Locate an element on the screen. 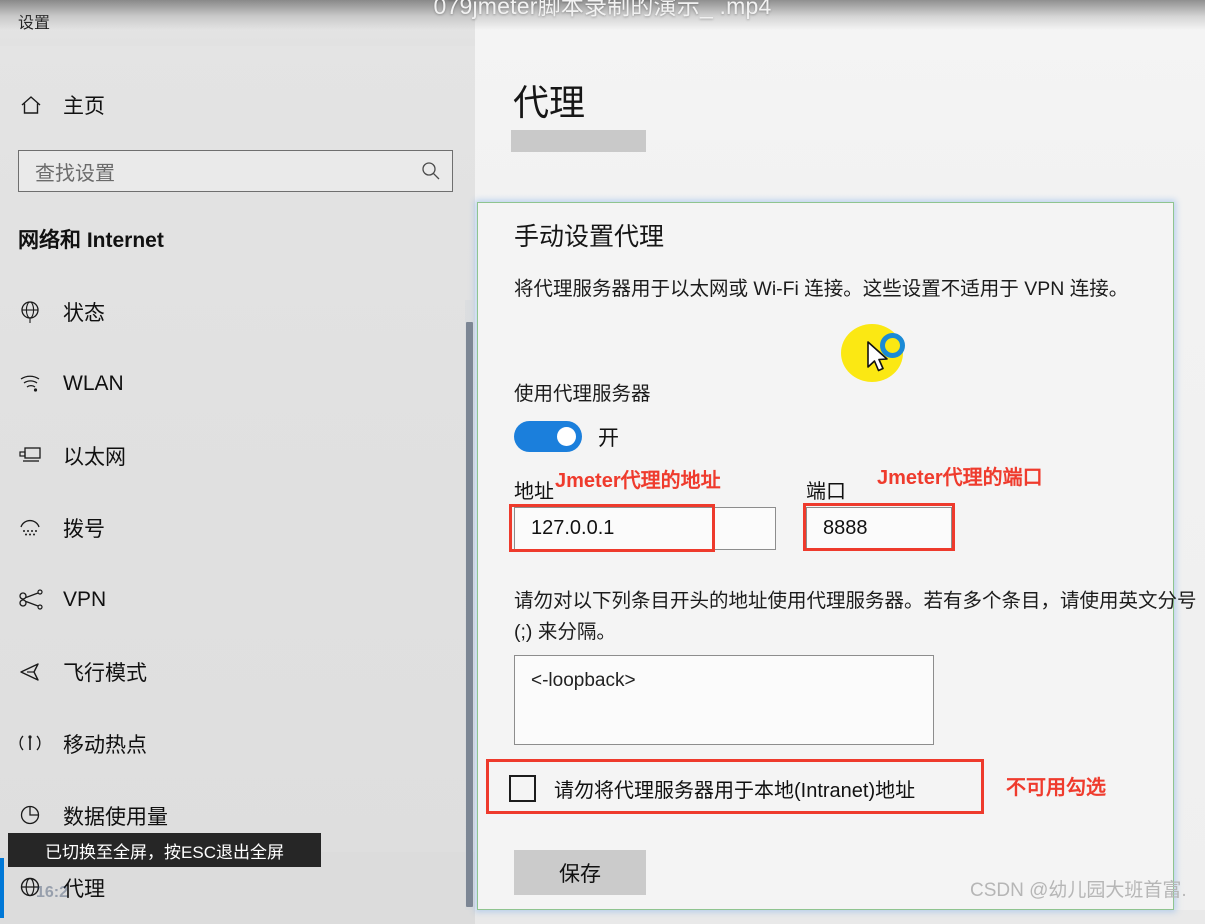  sidebar-item-proxy-label: 代理 is located at coordinates (84, 889).